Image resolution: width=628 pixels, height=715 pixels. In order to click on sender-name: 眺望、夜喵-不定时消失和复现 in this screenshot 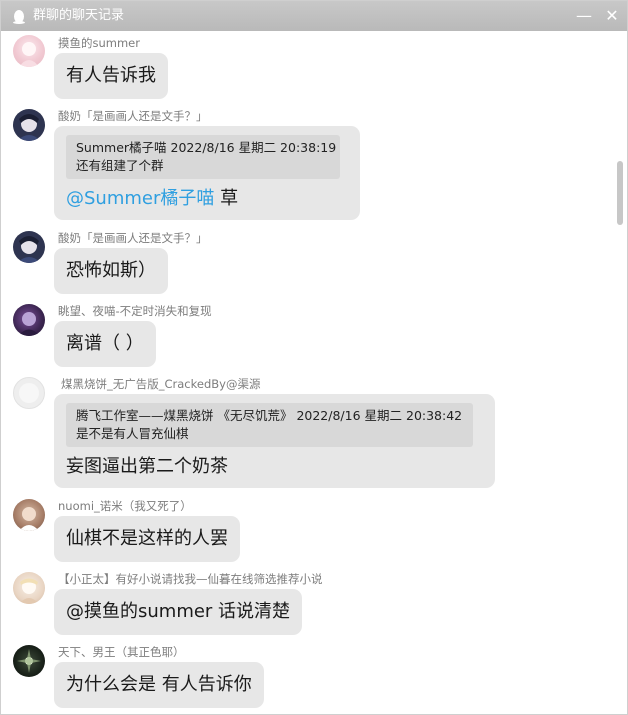, I will do `click(135, 311)`.